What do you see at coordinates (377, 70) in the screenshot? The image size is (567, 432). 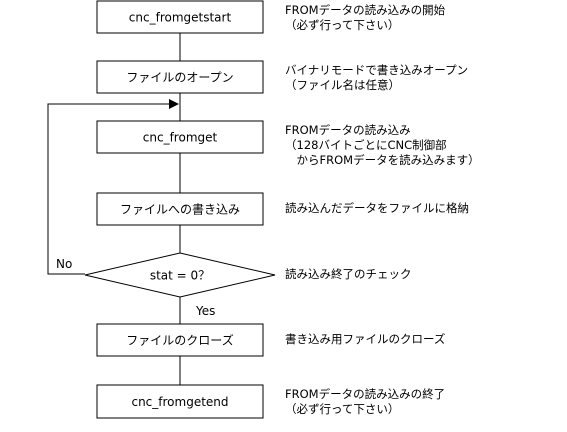 I see `note-line: バイナリモードで書き込みオープン` at bounding box center [377, 70].